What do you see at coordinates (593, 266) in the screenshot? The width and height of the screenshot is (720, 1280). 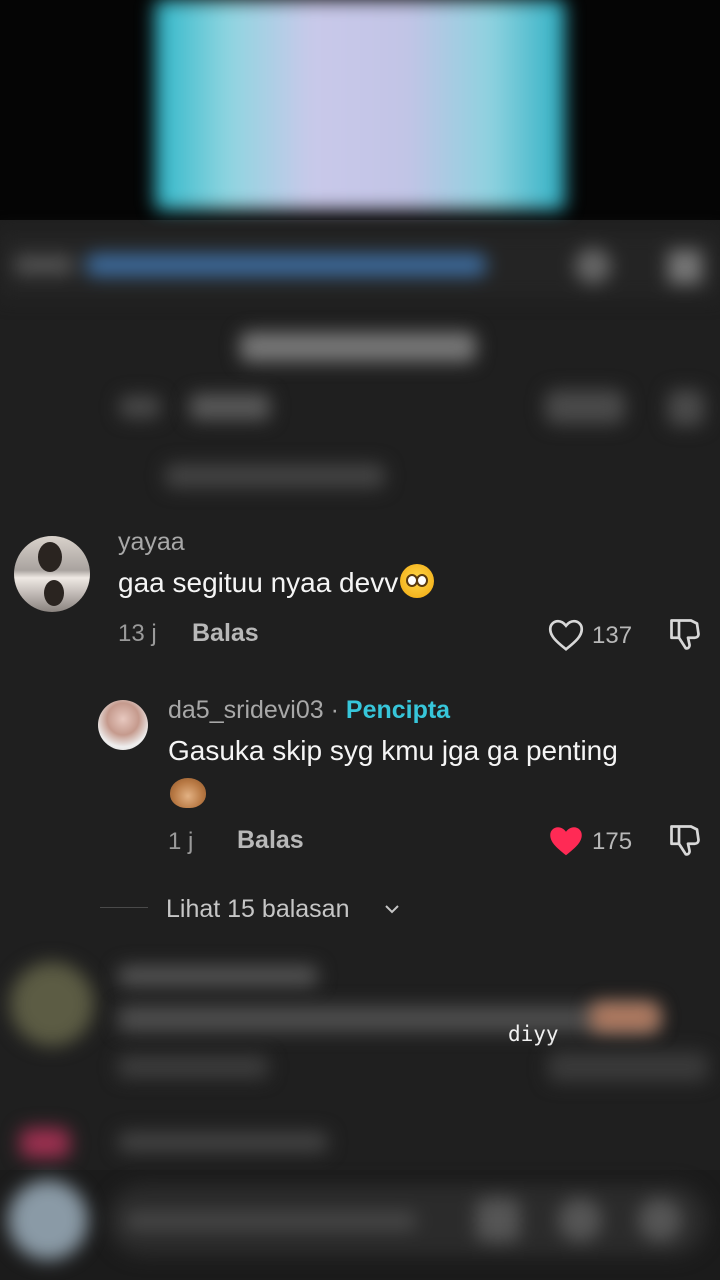 I see `search-icon` at bounding box center [593, 266].